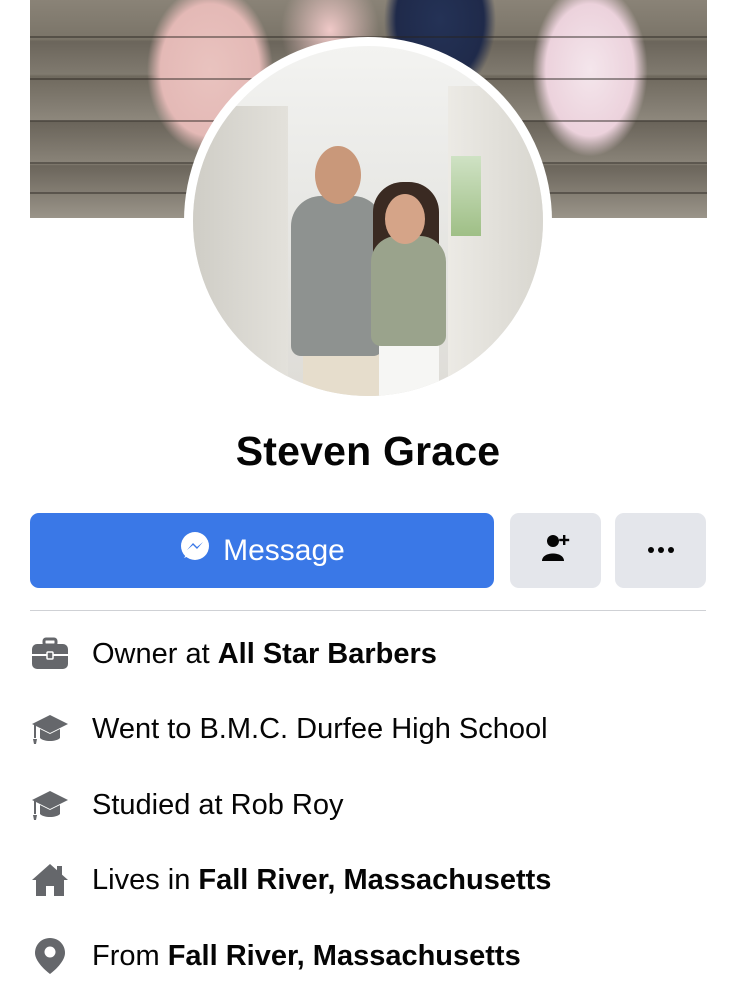 The width and height of the screenshot is (736, 1000). I want to click on high-school-text: Went to B.M.C. Durfee High School, so click(320, 728).